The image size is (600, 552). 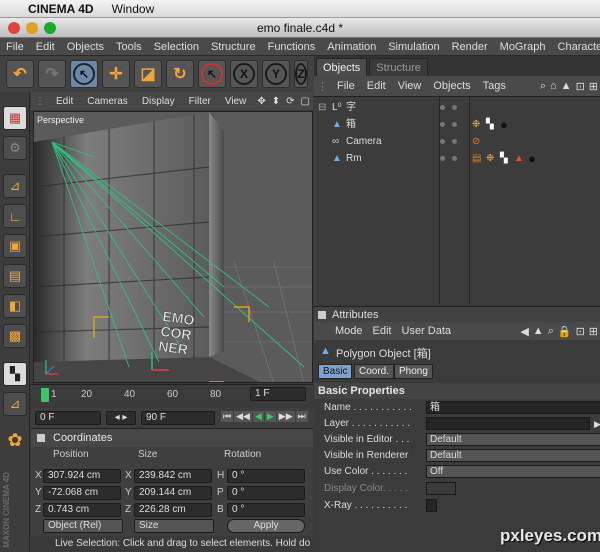 What do you see at coordinates (261, 101) in the screenshot?
I see `viewport-move-icon: ✥` at bounding box center [261, 101].